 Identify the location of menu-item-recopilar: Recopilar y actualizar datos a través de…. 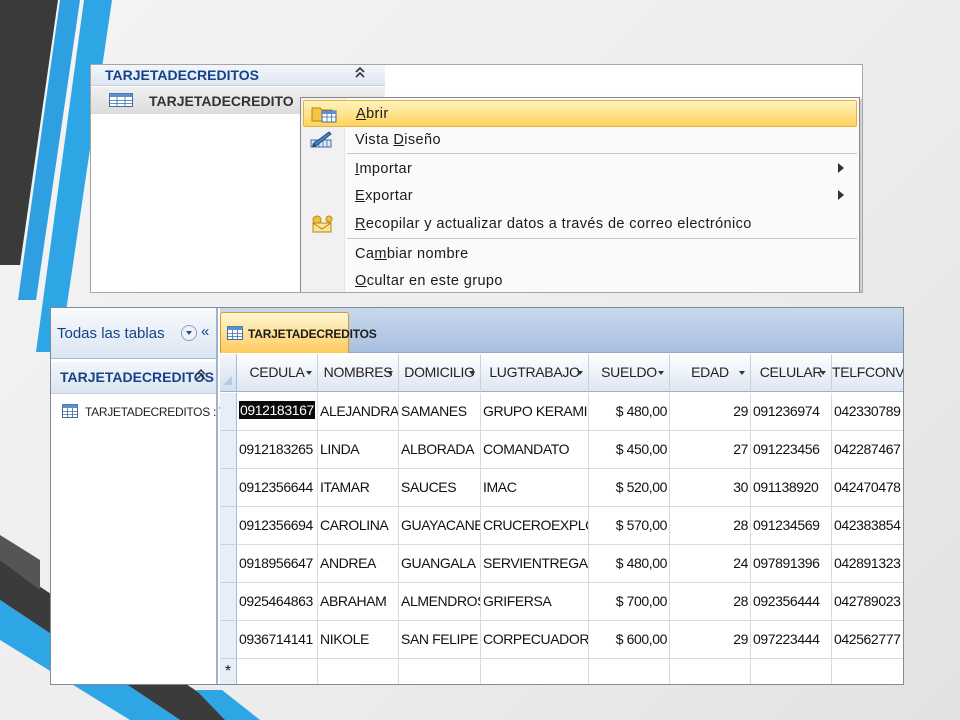
(580, 224).